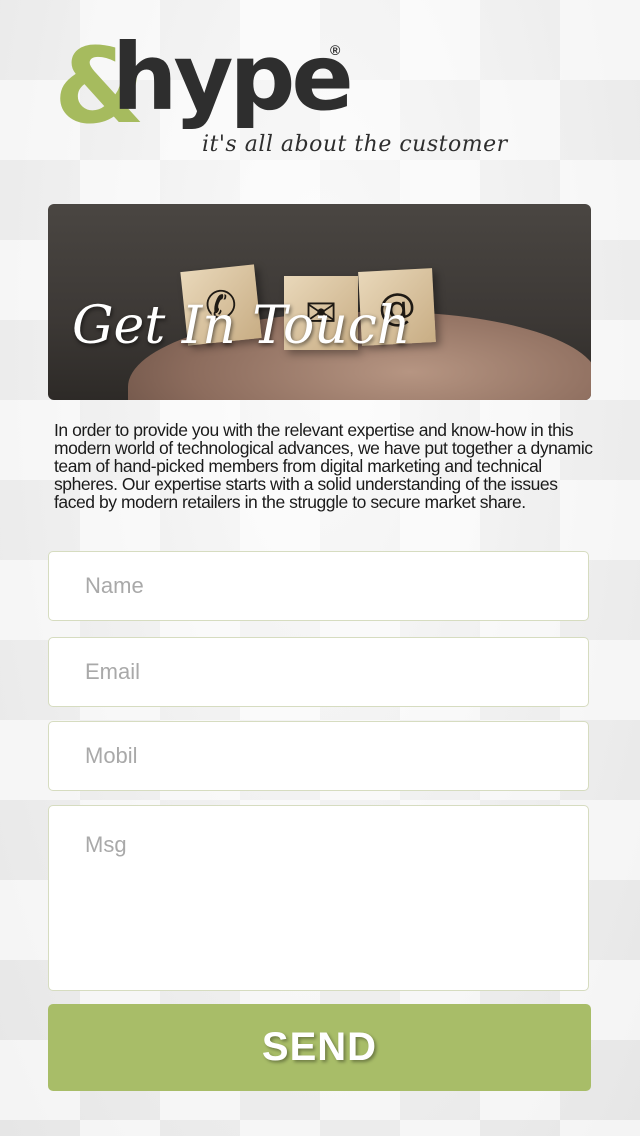 This screenshot has height=1136, width=640. What do you see at coordinates (233, 77) in the screenshot?
I see `logo-wordmark: hype` at bounding box center [233, 77].